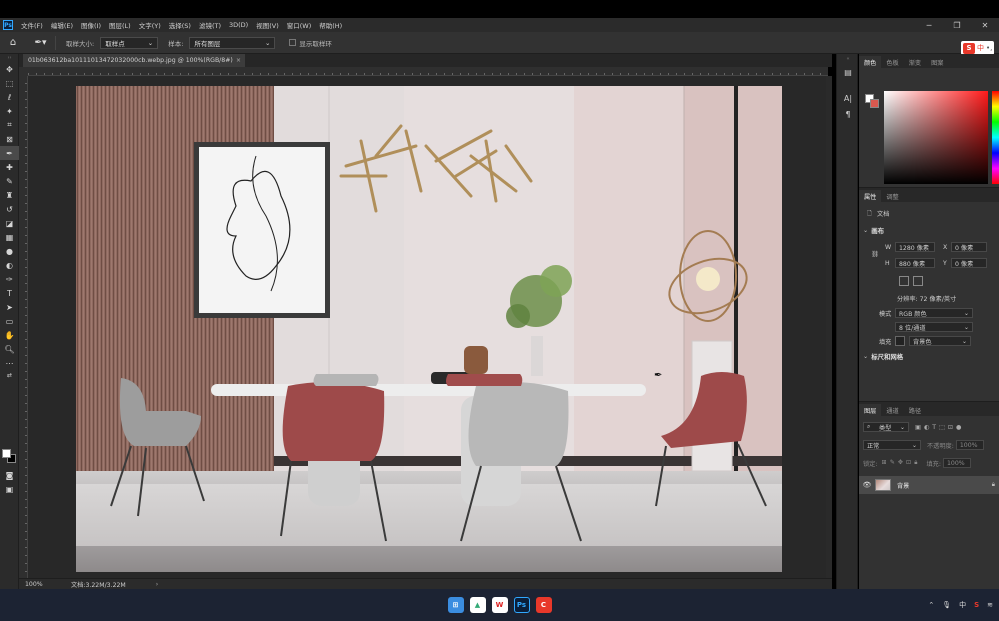 The width and height of the screenshot is (999, 621). Describe the element at coordinates (886, 427) in the screenshot. I see `layer-kind-filter: ⌕ 类型 ⌄` at that location.